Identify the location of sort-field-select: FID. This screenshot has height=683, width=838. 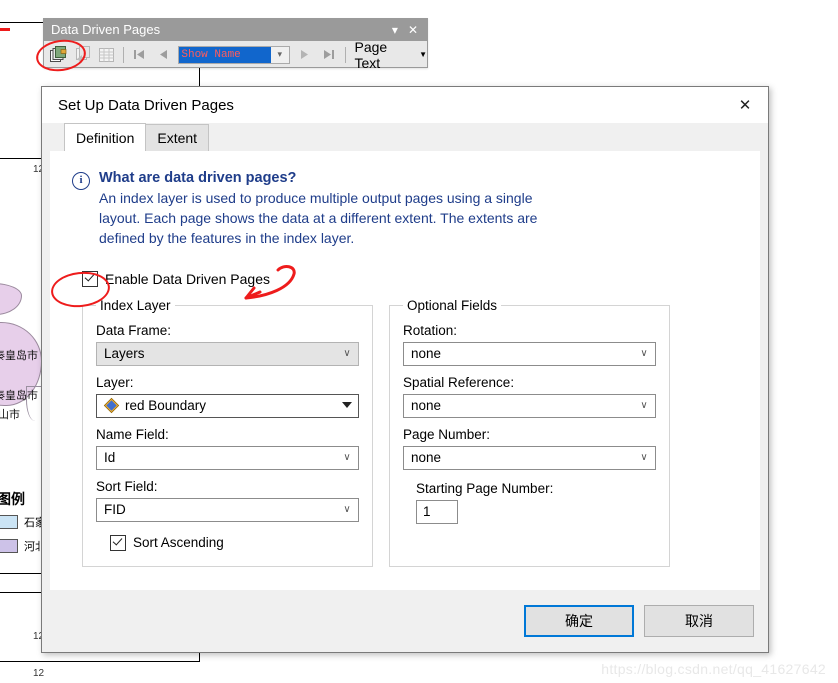
(227, 509).